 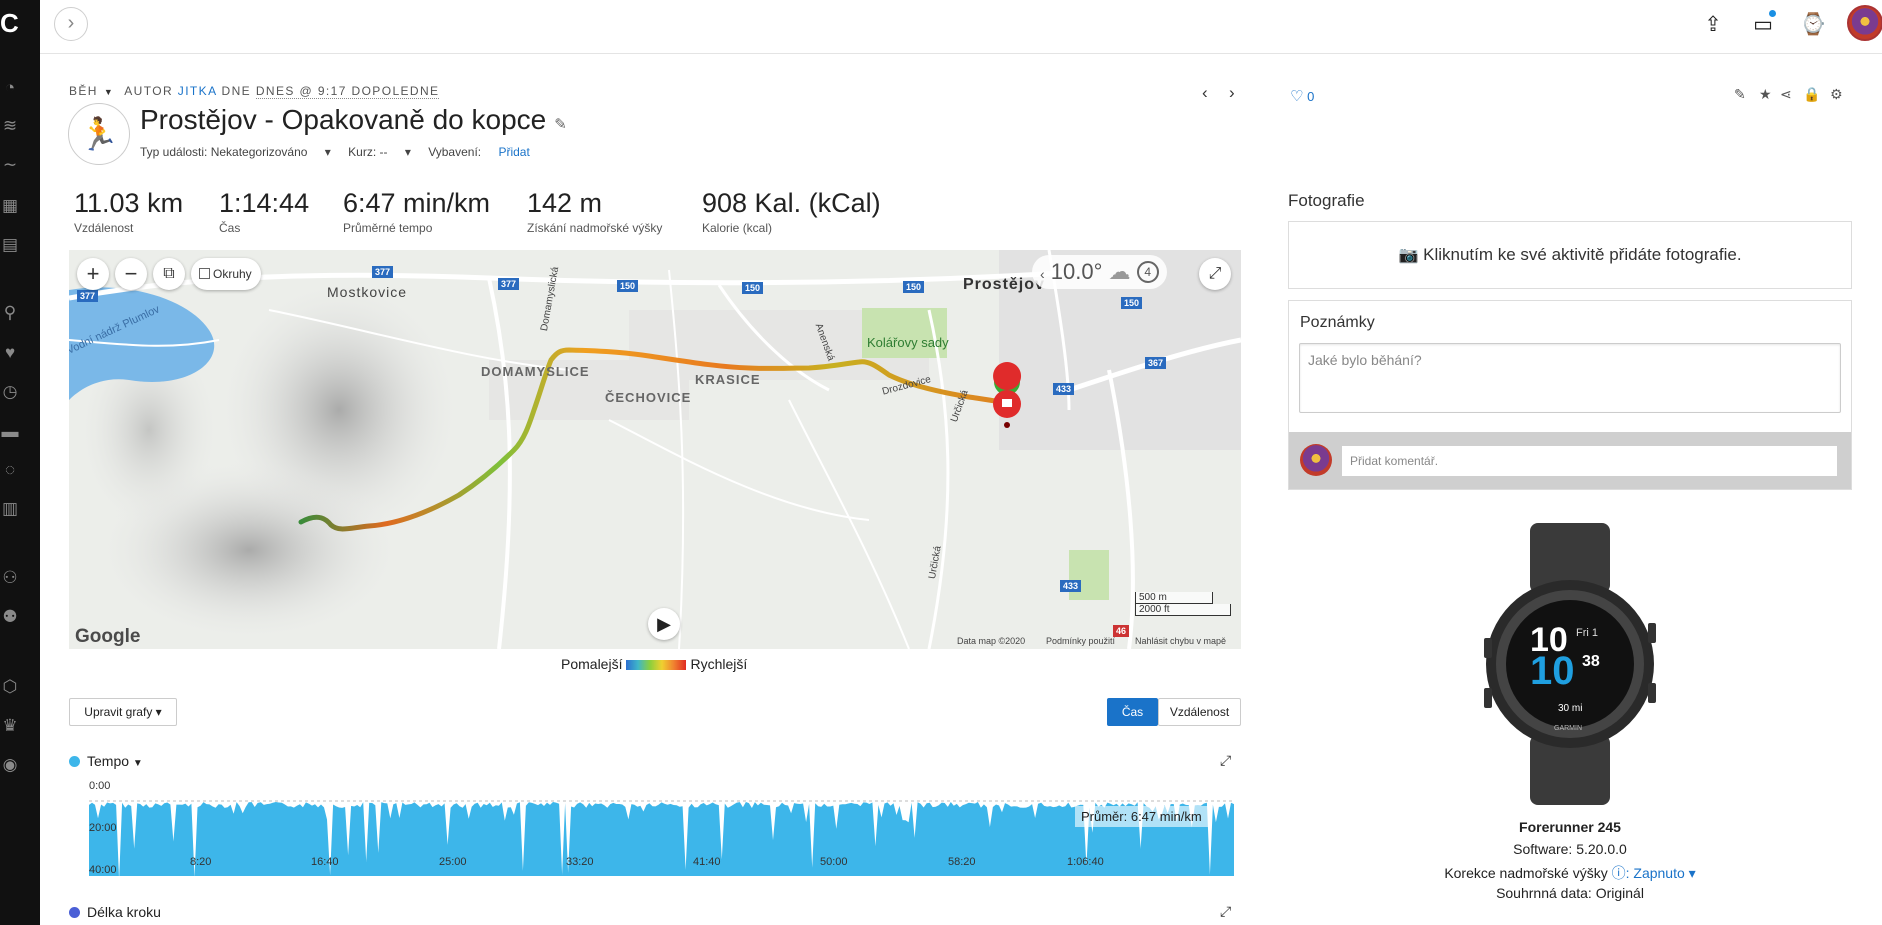 I want to click on stats-icon: ▥, so click(x=10, y=509).